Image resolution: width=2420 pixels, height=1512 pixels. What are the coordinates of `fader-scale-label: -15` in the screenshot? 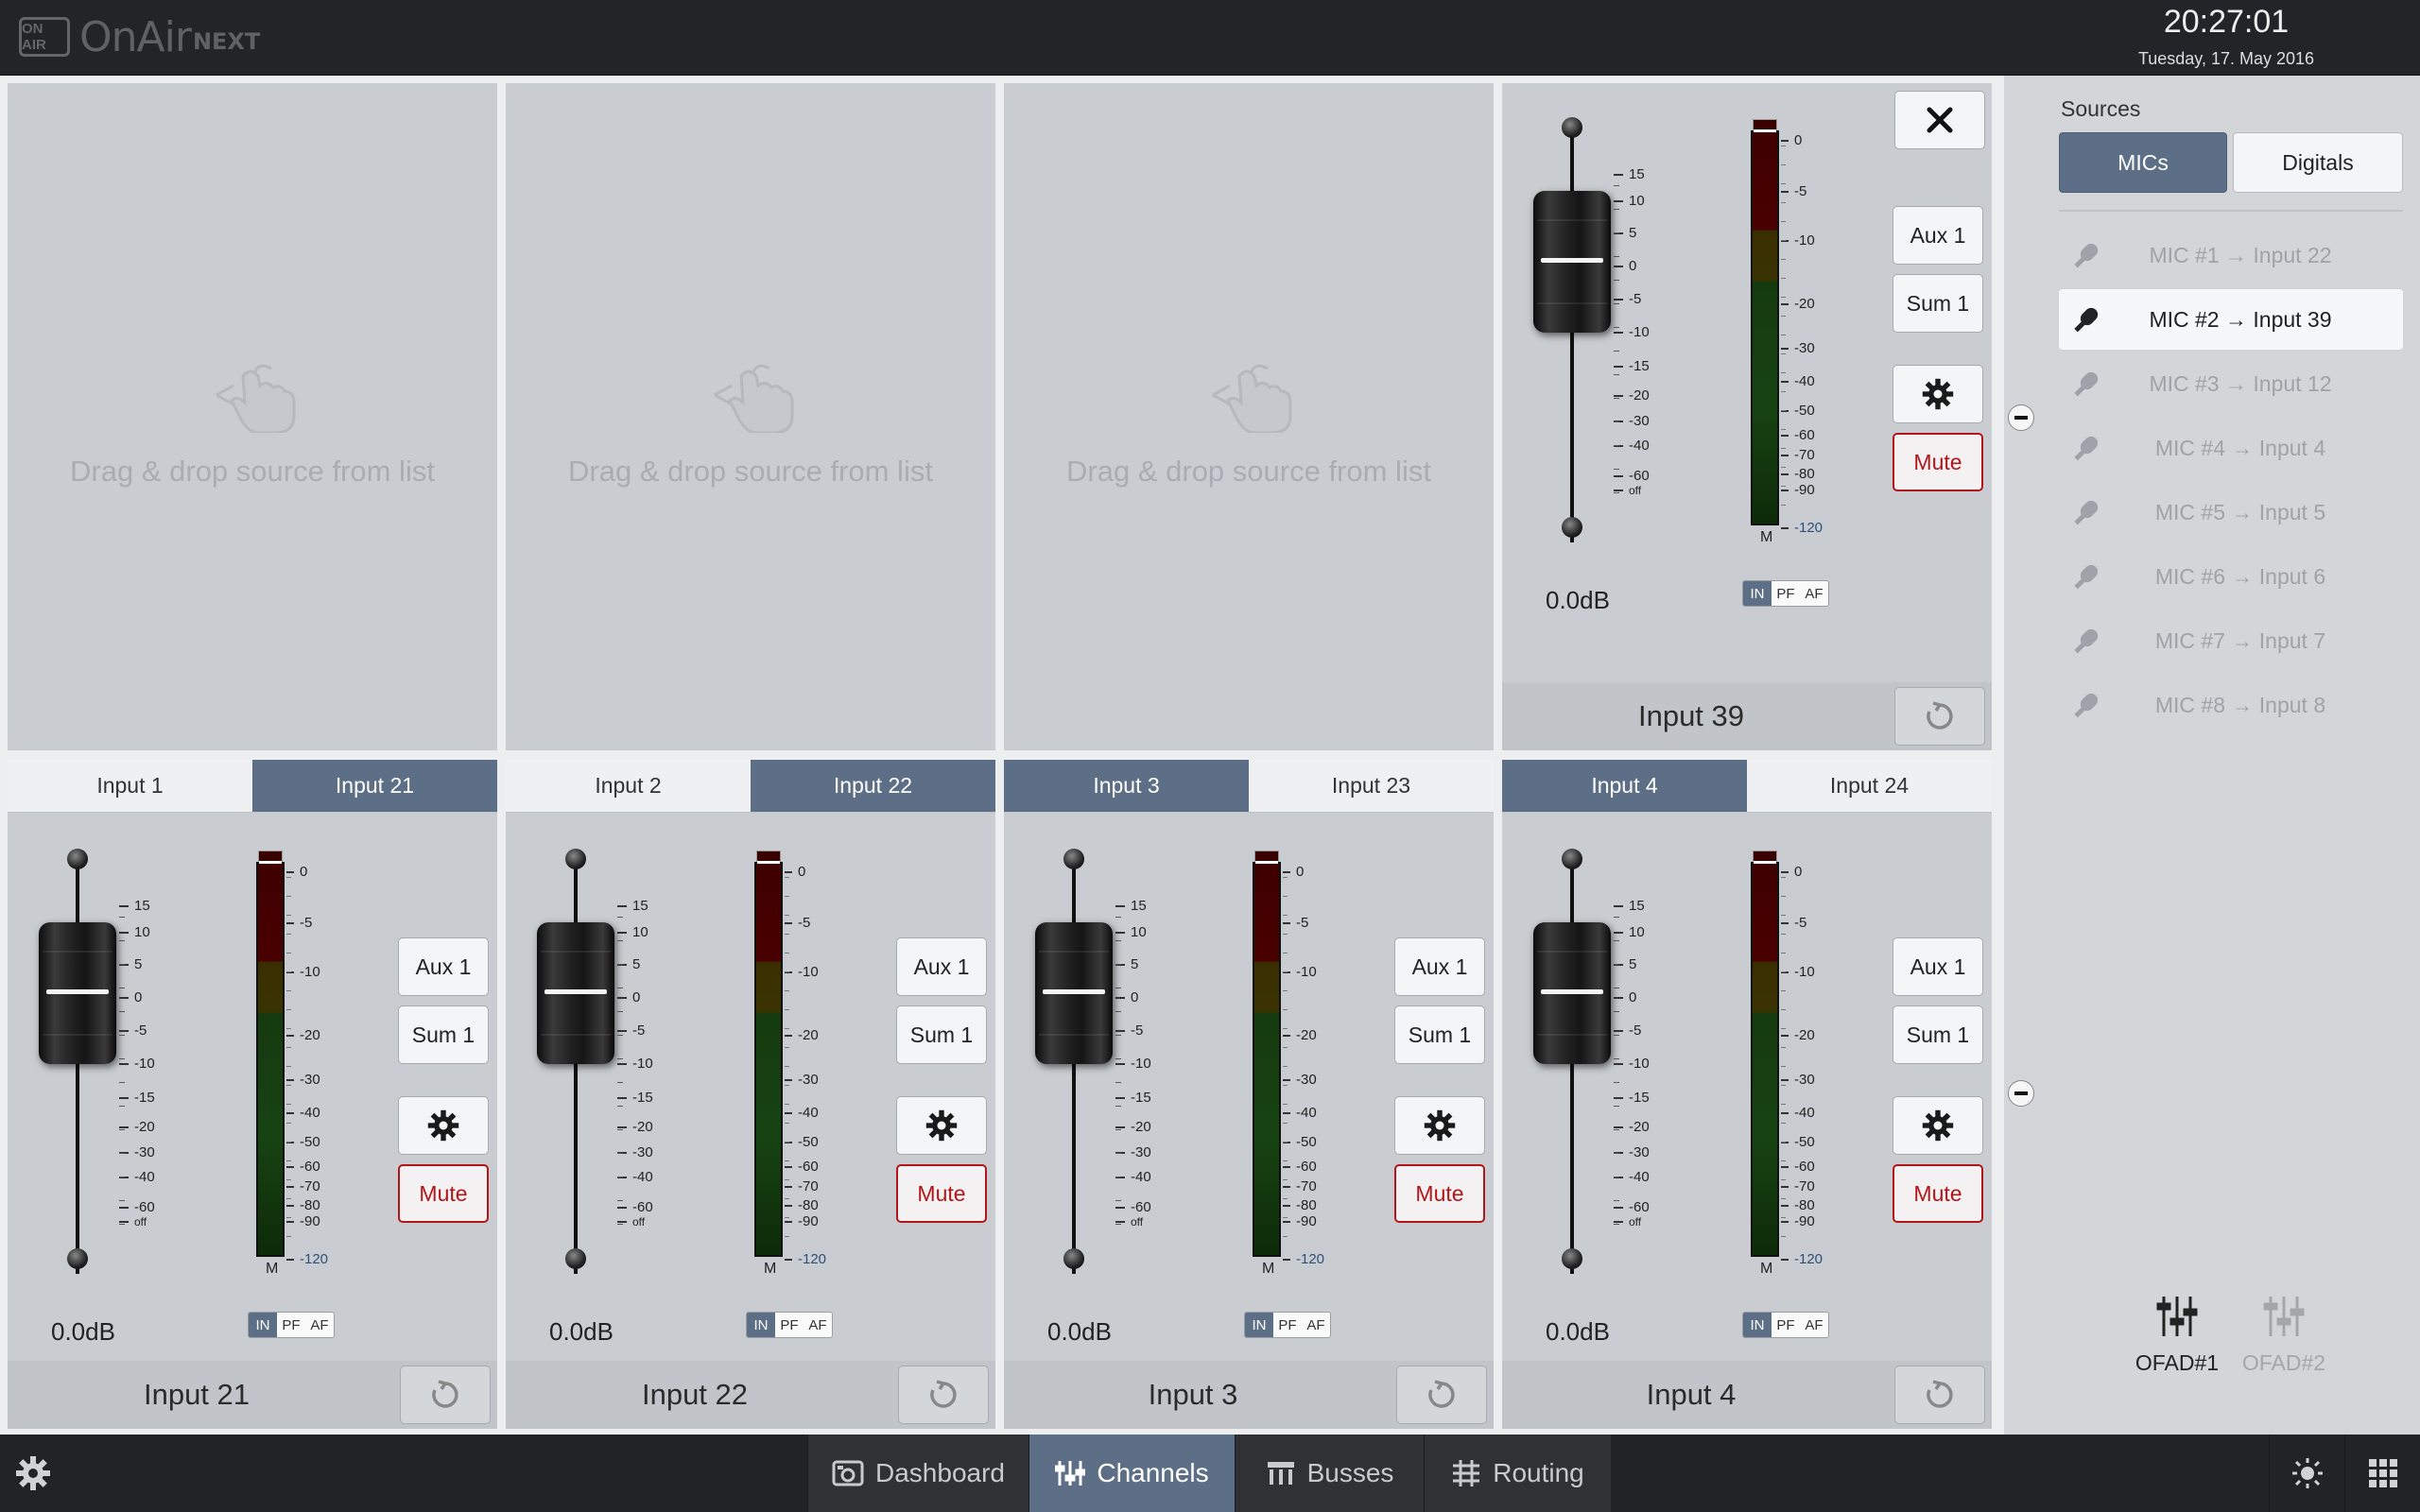 It's located at (145, 1098).